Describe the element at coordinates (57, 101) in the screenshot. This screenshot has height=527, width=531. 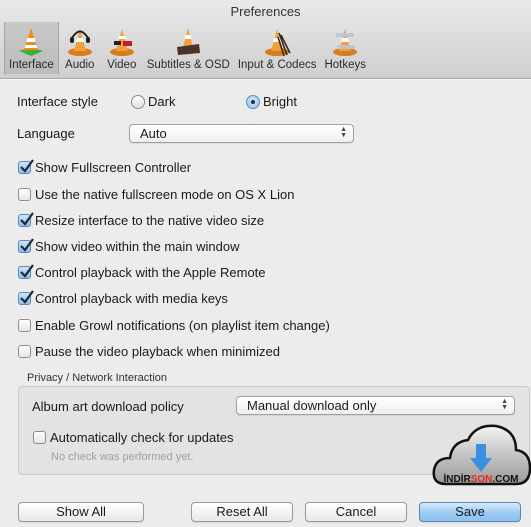
I see `interface-style-label: Interface style` at that location.